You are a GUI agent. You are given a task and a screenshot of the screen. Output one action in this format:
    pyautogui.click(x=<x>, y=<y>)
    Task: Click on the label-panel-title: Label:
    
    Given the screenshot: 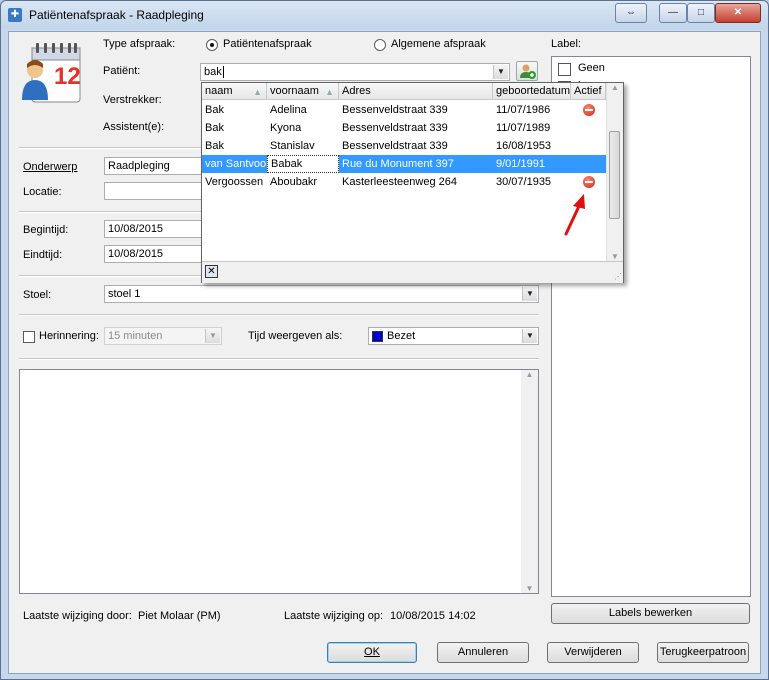 What is the action you would take?
    pyautogui.click(x=566, y=44)
    